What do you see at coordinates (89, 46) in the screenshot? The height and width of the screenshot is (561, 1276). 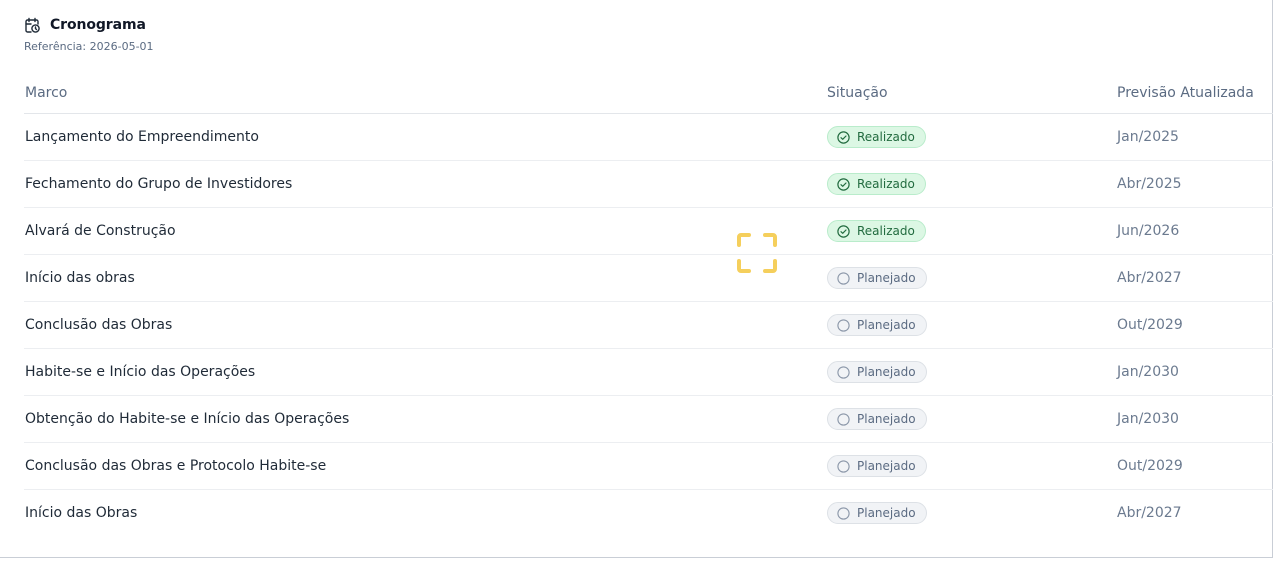 I see `reference-date: Referência: 2026-05-01` at bounding box center [89, 46].